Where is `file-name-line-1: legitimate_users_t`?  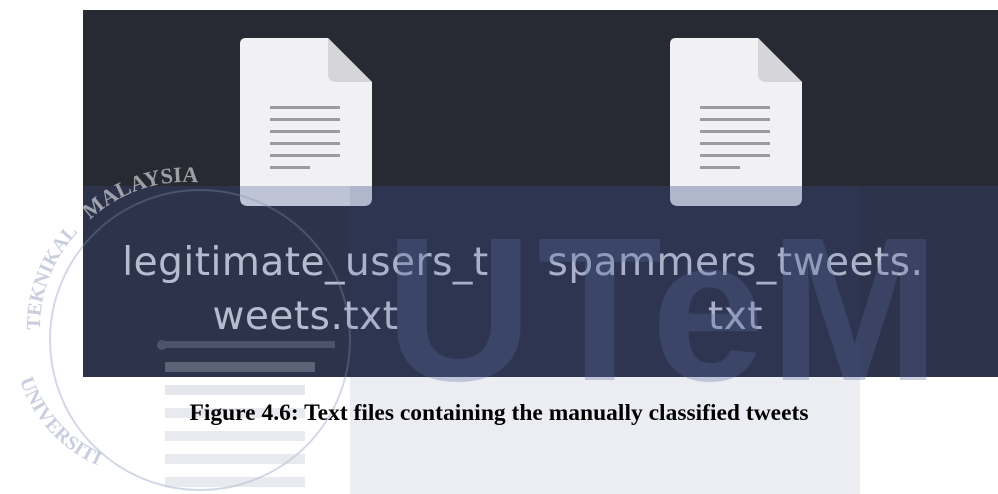
file-name-line-1: legitimate_users_t is located at coordinates (305, 262).